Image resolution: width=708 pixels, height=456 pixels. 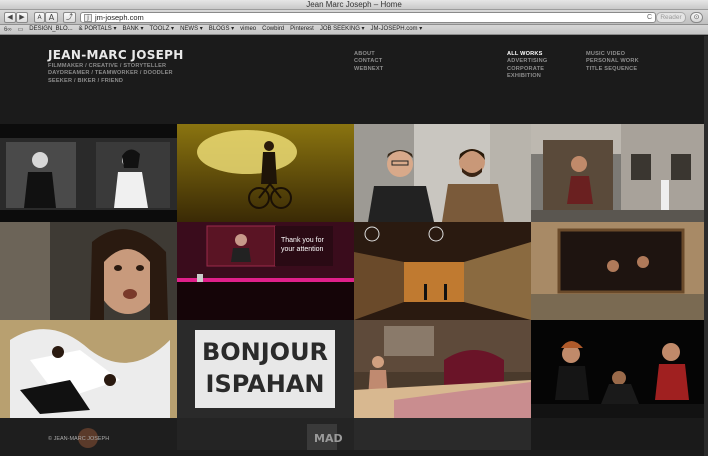 I want to click on bookmark-item: JM-JOSEPH.com ▾, so click(x=397, y=29).